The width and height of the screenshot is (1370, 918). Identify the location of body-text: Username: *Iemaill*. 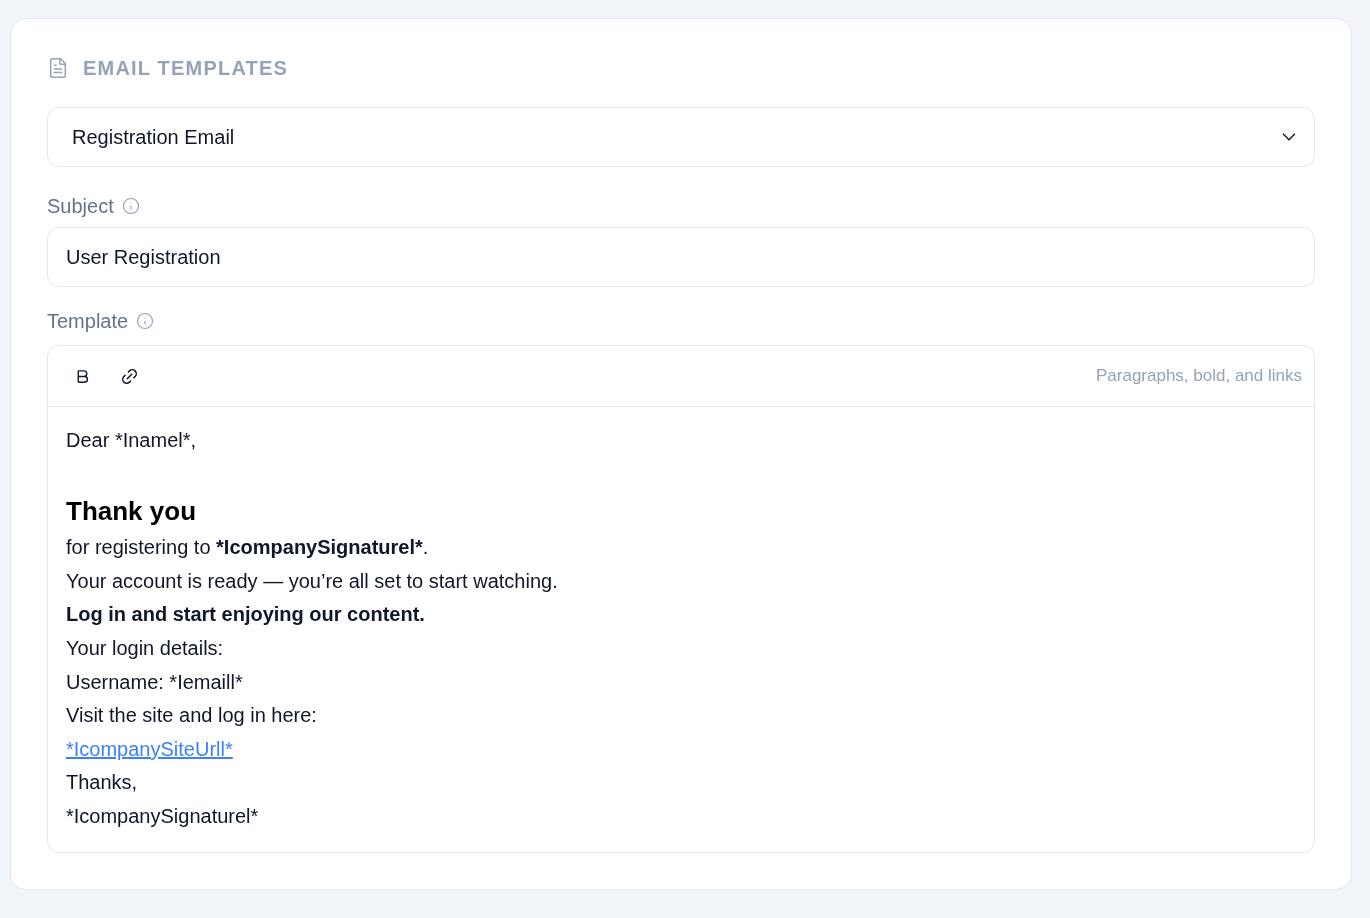
(154, 682).